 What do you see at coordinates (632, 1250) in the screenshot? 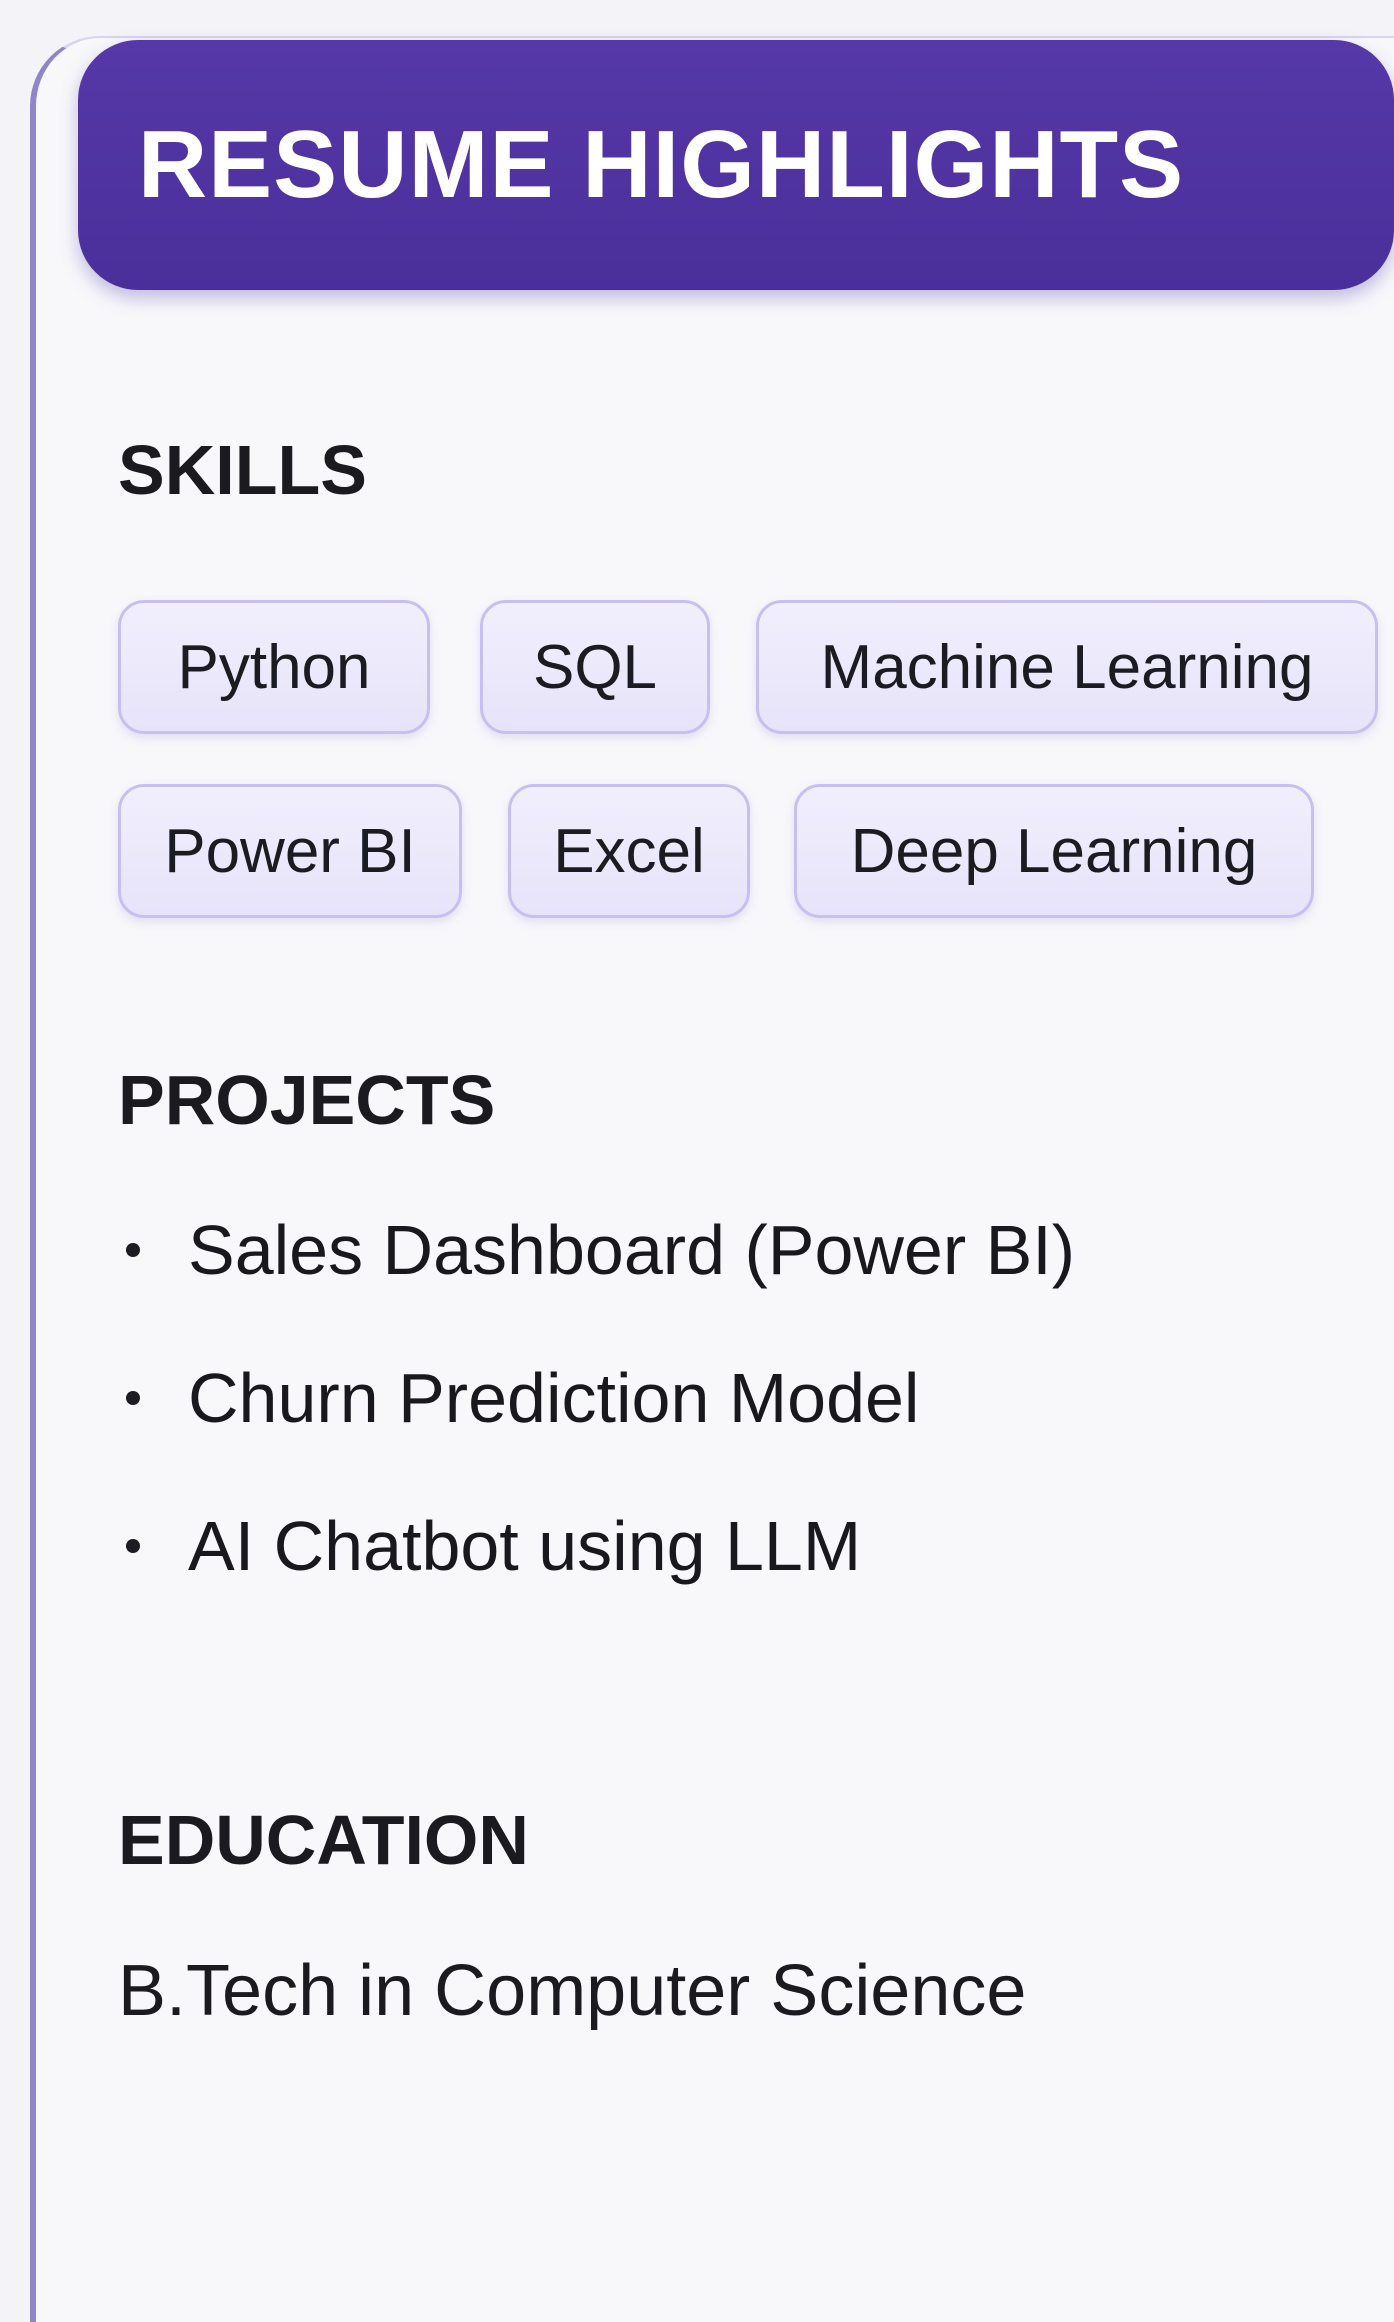
I see `project-label: Sales Dashboard (Power BI)` at bounding box center [632, 1250].